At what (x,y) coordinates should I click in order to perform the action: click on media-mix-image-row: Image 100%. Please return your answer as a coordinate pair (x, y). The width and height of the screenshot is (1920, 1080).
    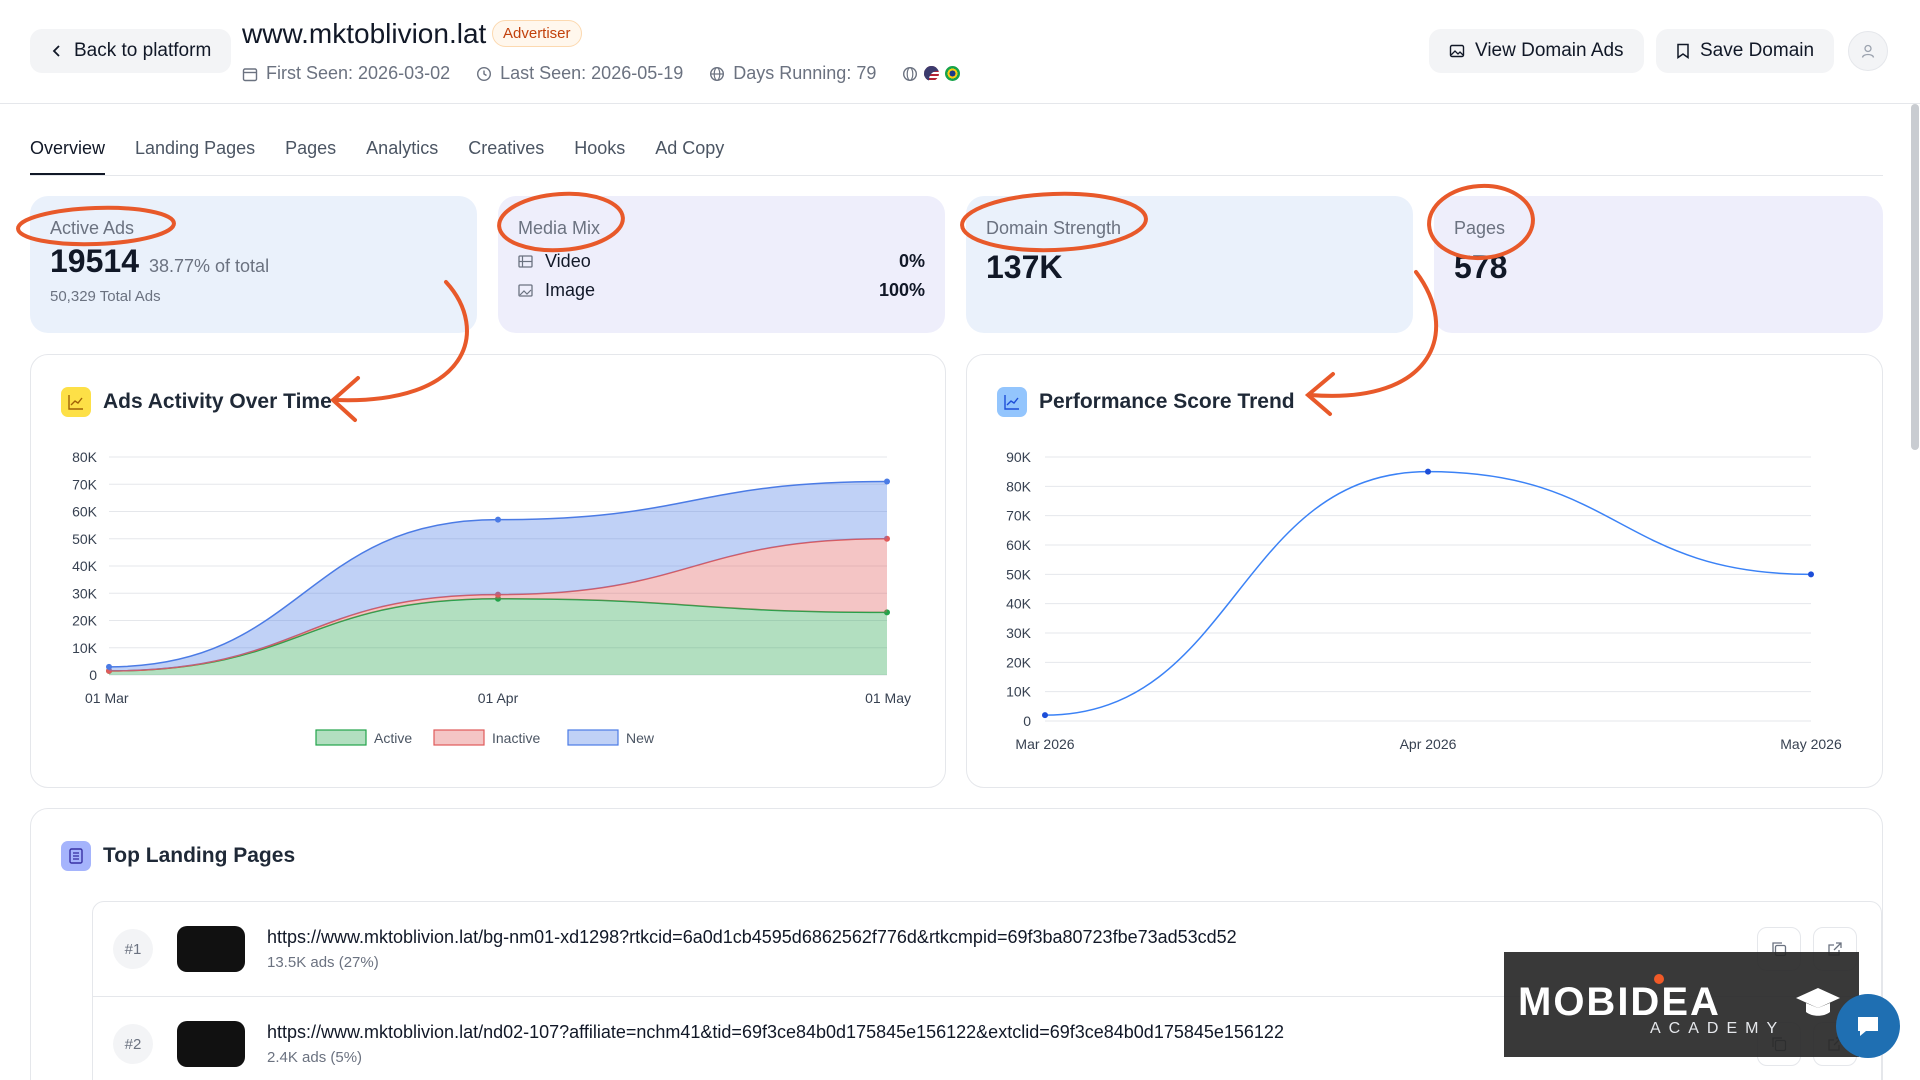
    Looking at the image, I should click on (721, 290).